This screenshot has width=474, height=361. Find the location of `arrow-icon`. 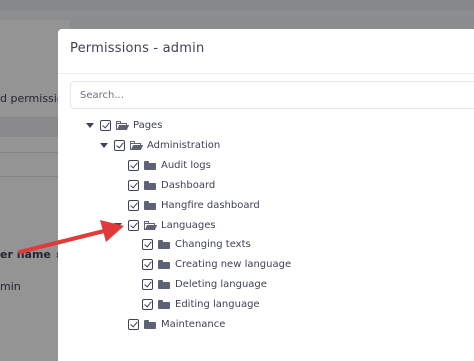

arrow-icon is located at coordinates (71, 237).